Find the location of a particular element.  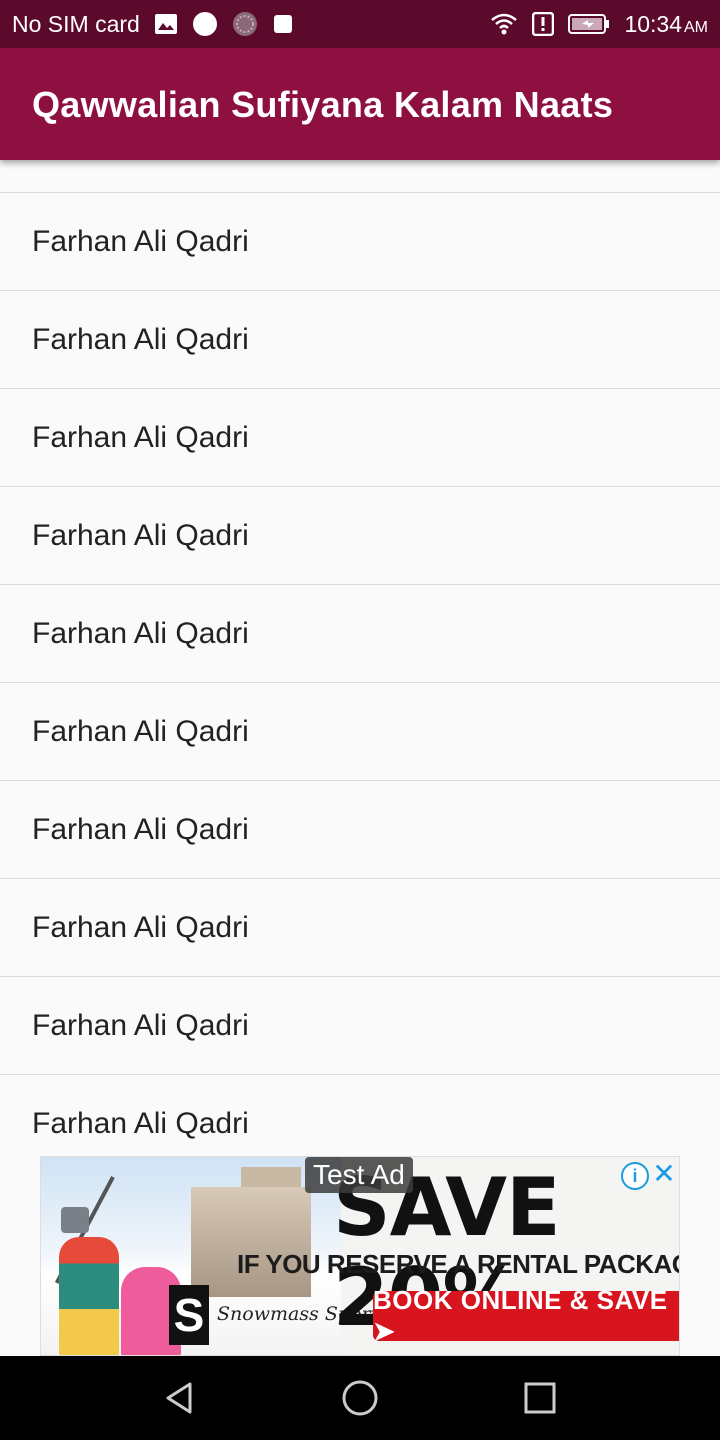

ad-subline: IF YOU RESERVE A RENTAL PACKAGE ONLINE is located at coordinates (458, 1264).